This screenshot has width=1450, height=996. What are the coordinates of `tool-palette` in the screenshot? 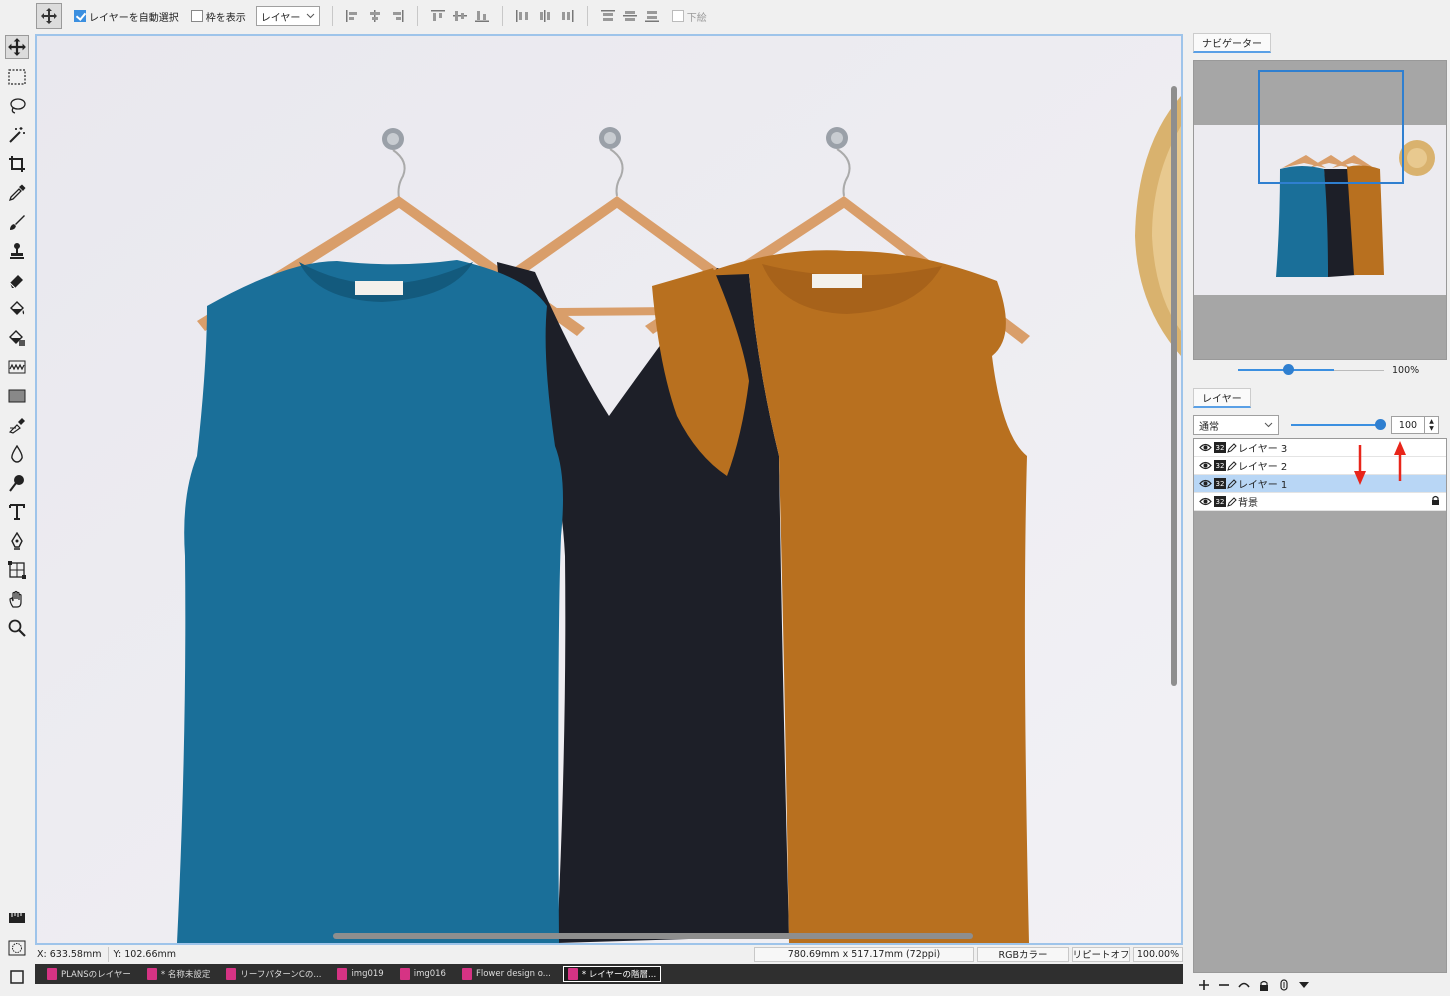 It's located at (17, 514).